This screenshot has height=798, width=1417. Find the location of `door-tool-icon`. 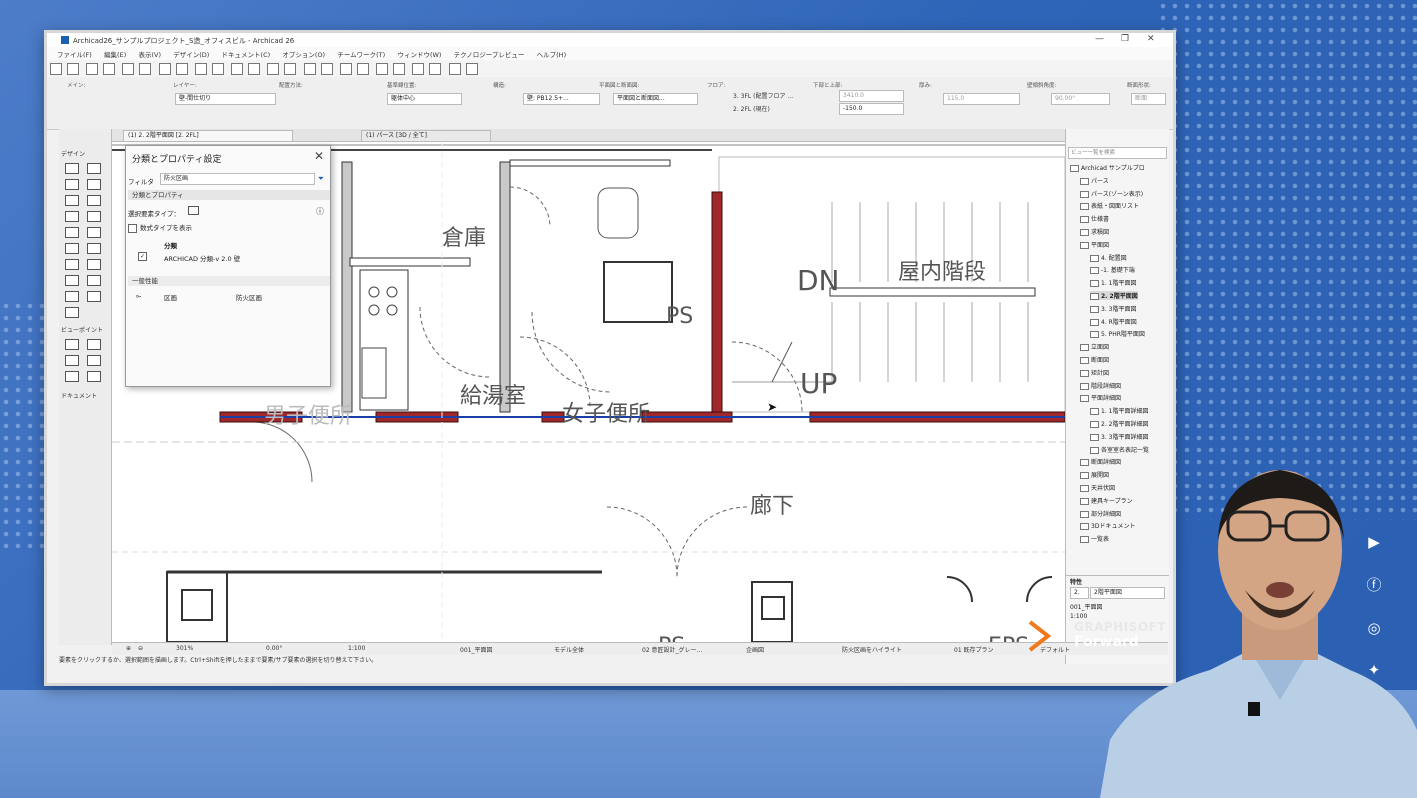

door-tool-icon is located at coordinates (94, 232).